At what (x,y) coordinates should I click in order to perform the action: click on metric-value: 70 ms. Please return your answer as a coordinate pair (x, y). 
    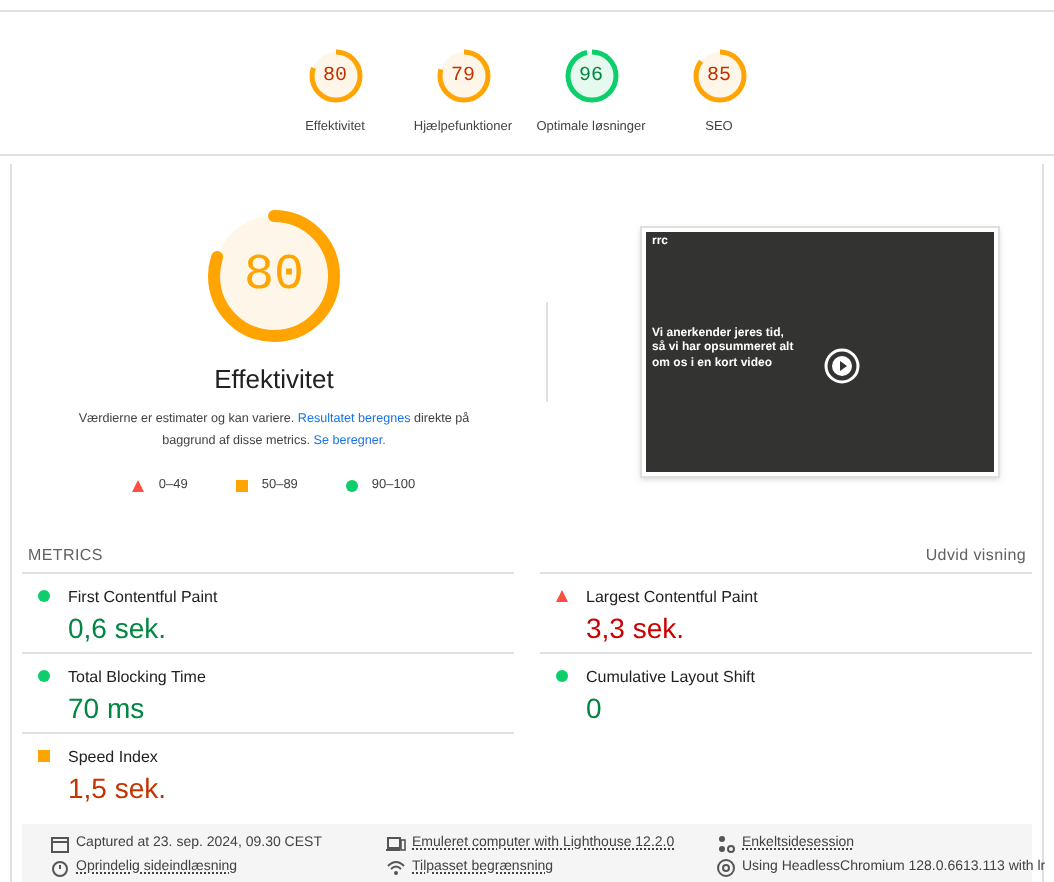
    Looking at the image, I should click on (107, 707).